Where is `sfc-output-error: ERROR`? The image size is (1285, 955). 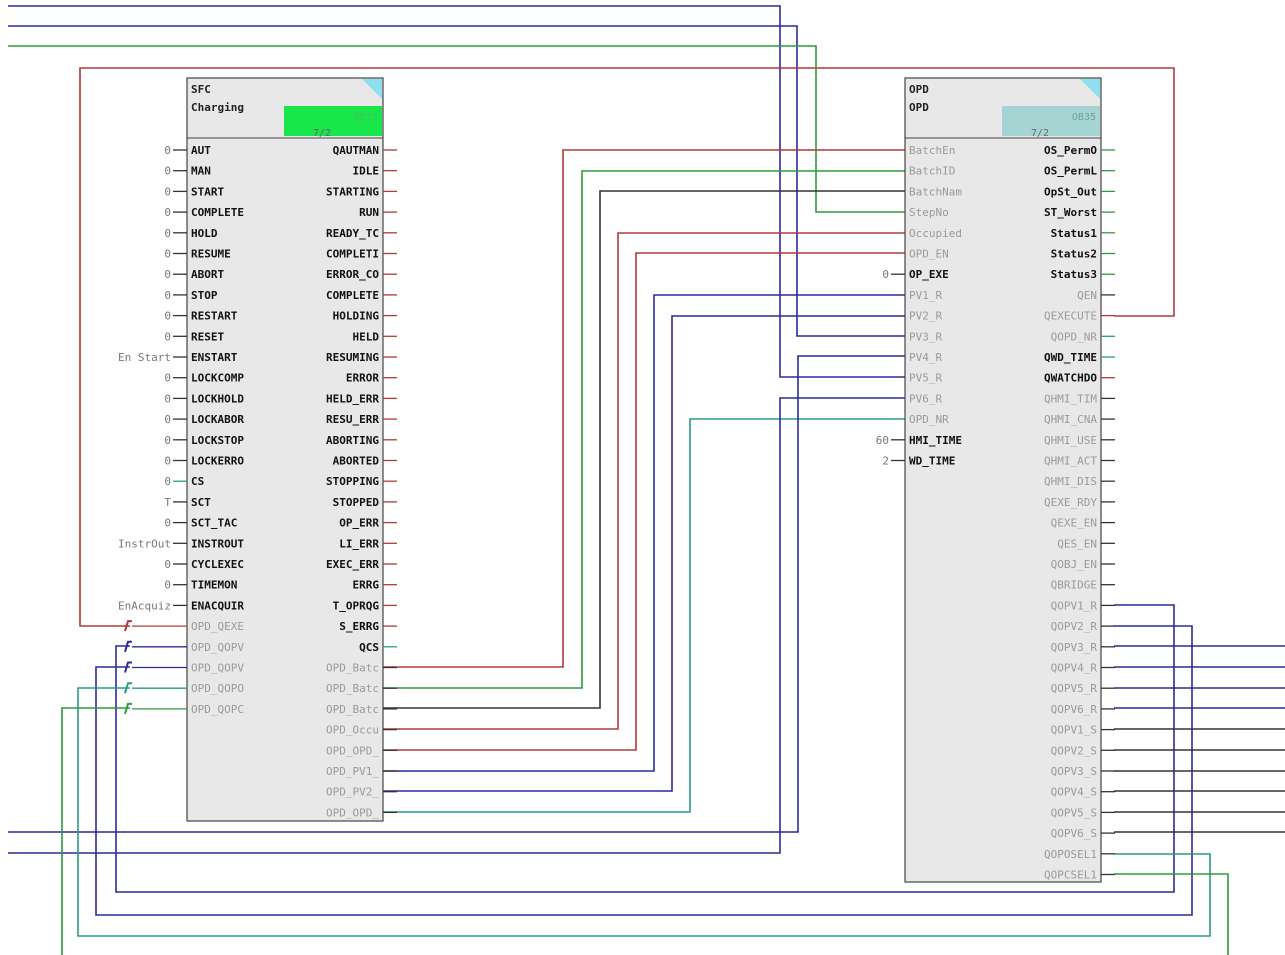
sfc-output-error: ERROR is located at coordinates (362, 378).